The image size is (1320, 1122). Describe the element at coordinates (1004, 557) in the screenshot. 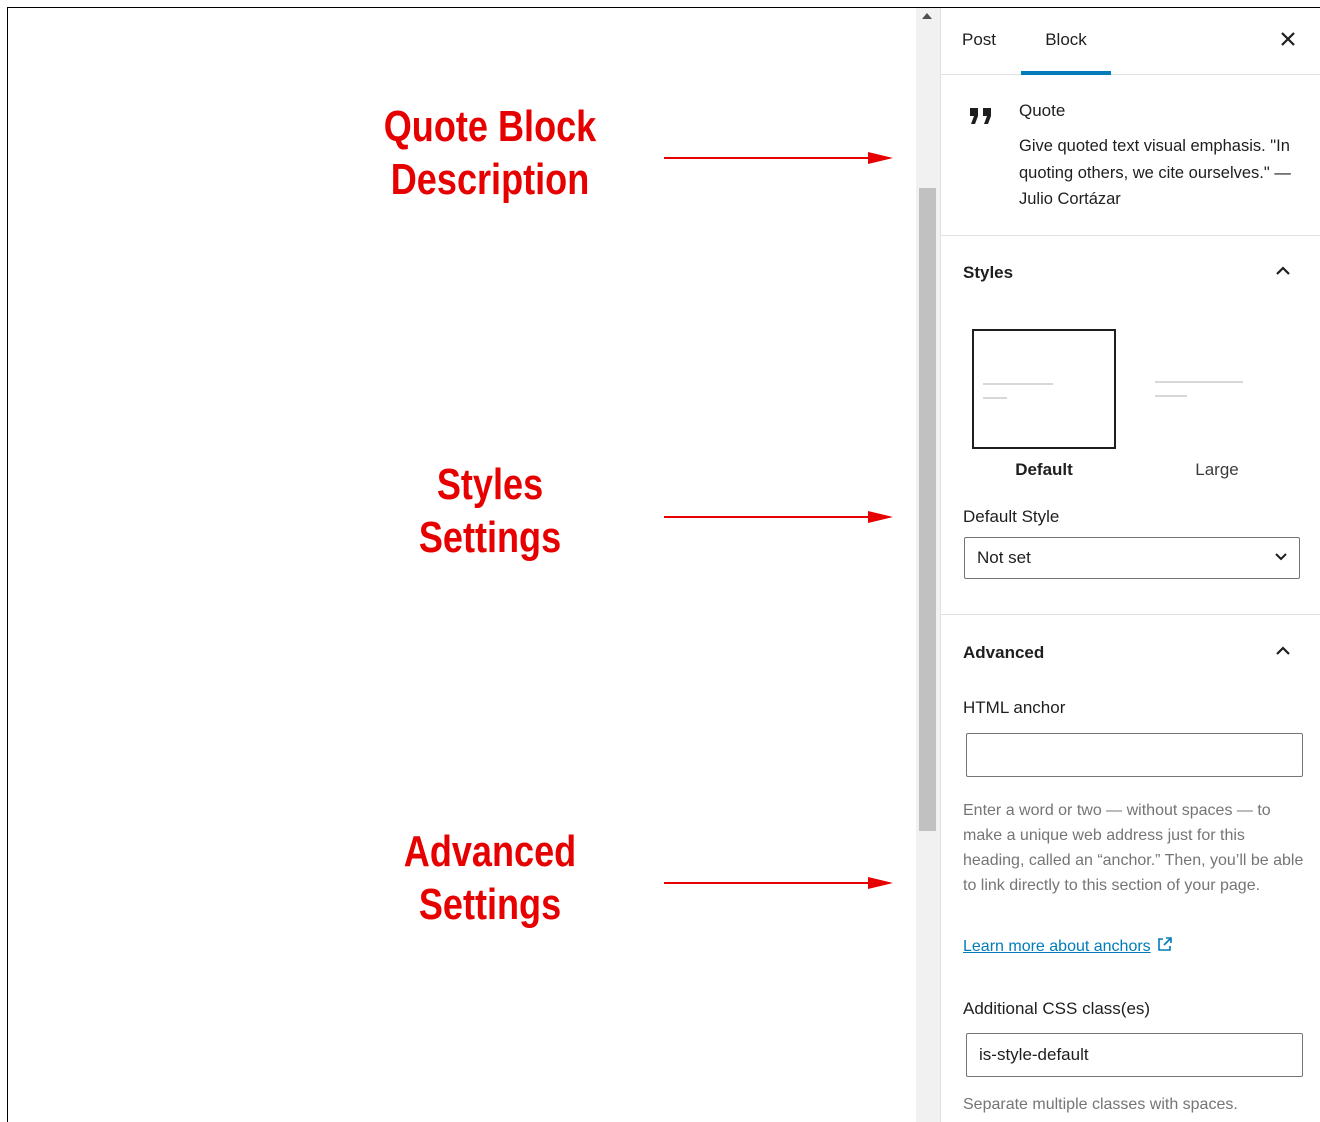

I see `default-style-value: Not set` at that location.